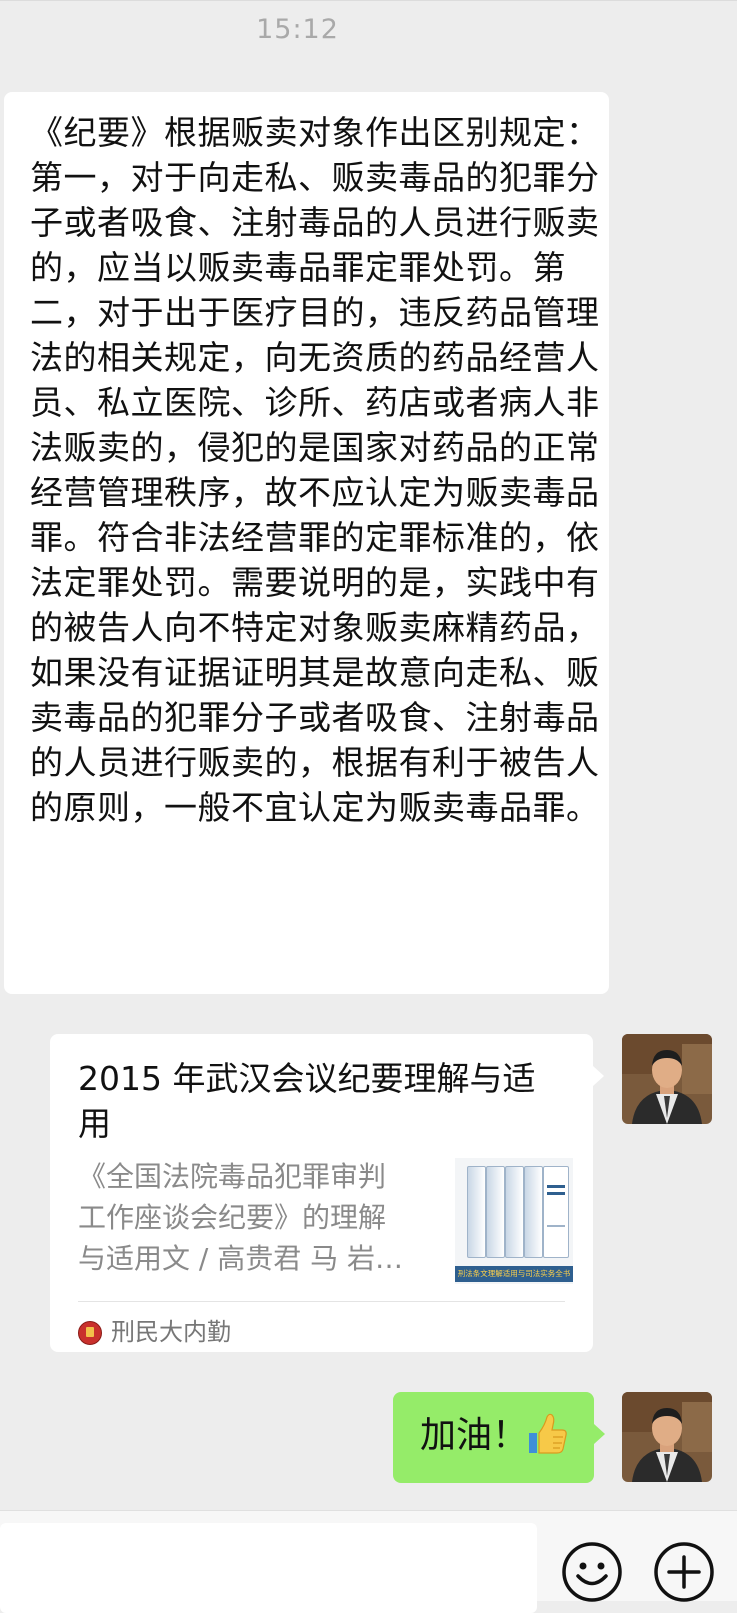  I want to click on top-divider, so click(368, 0).